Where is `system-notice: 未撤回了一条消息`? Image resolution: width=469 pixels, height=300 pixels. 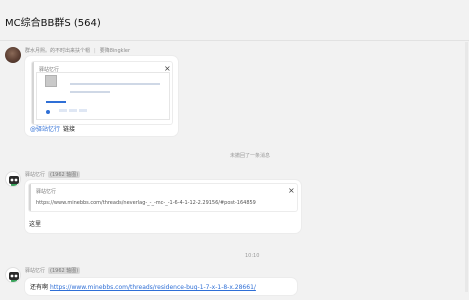 system-notice: 未撤回了一条消息 is located at coordinates (250, 156).